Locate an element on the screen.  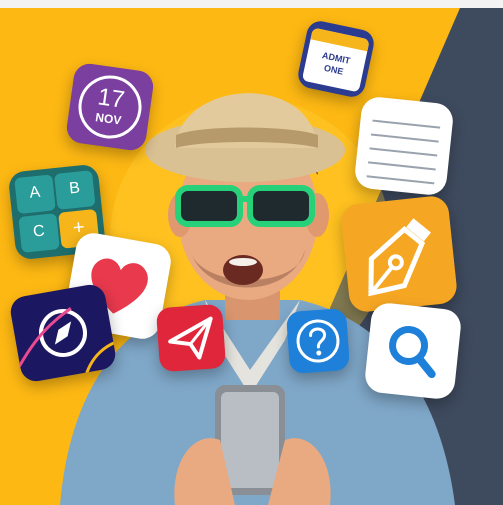
notepad-lines is located at coordinates (403, 152).